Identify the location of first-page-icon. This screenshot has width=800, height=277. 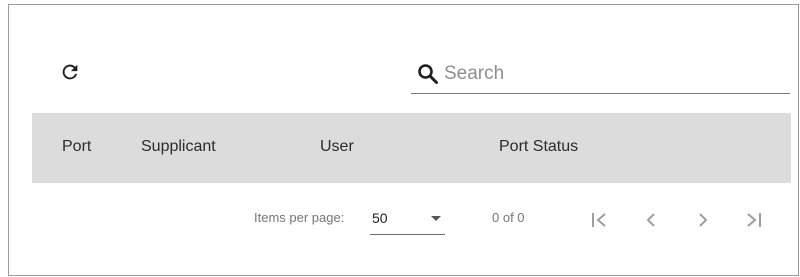
(599, 220).